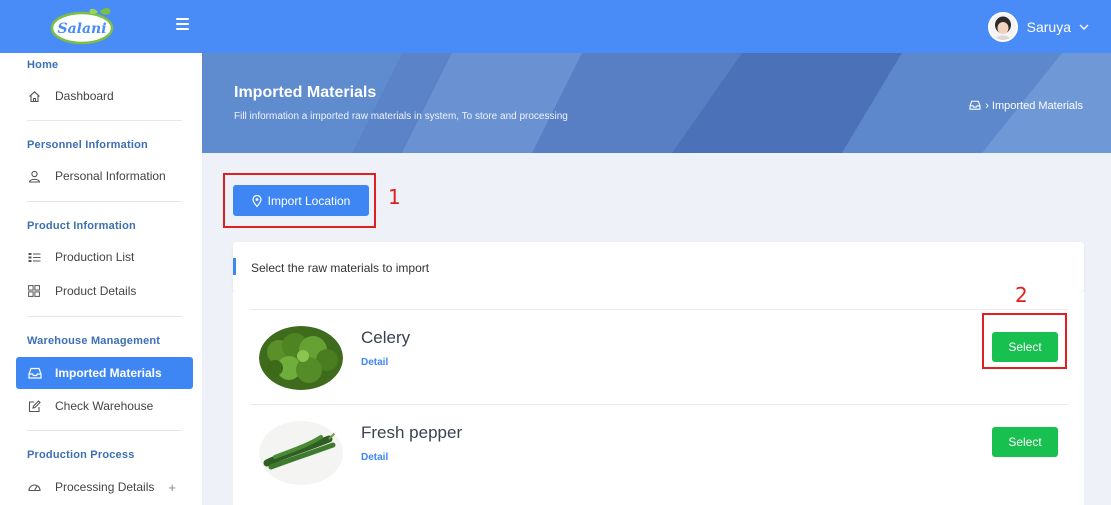  Describe the element at coordinates (81, 29) in the screenshot. I see `svg-text: Salani` at that location.